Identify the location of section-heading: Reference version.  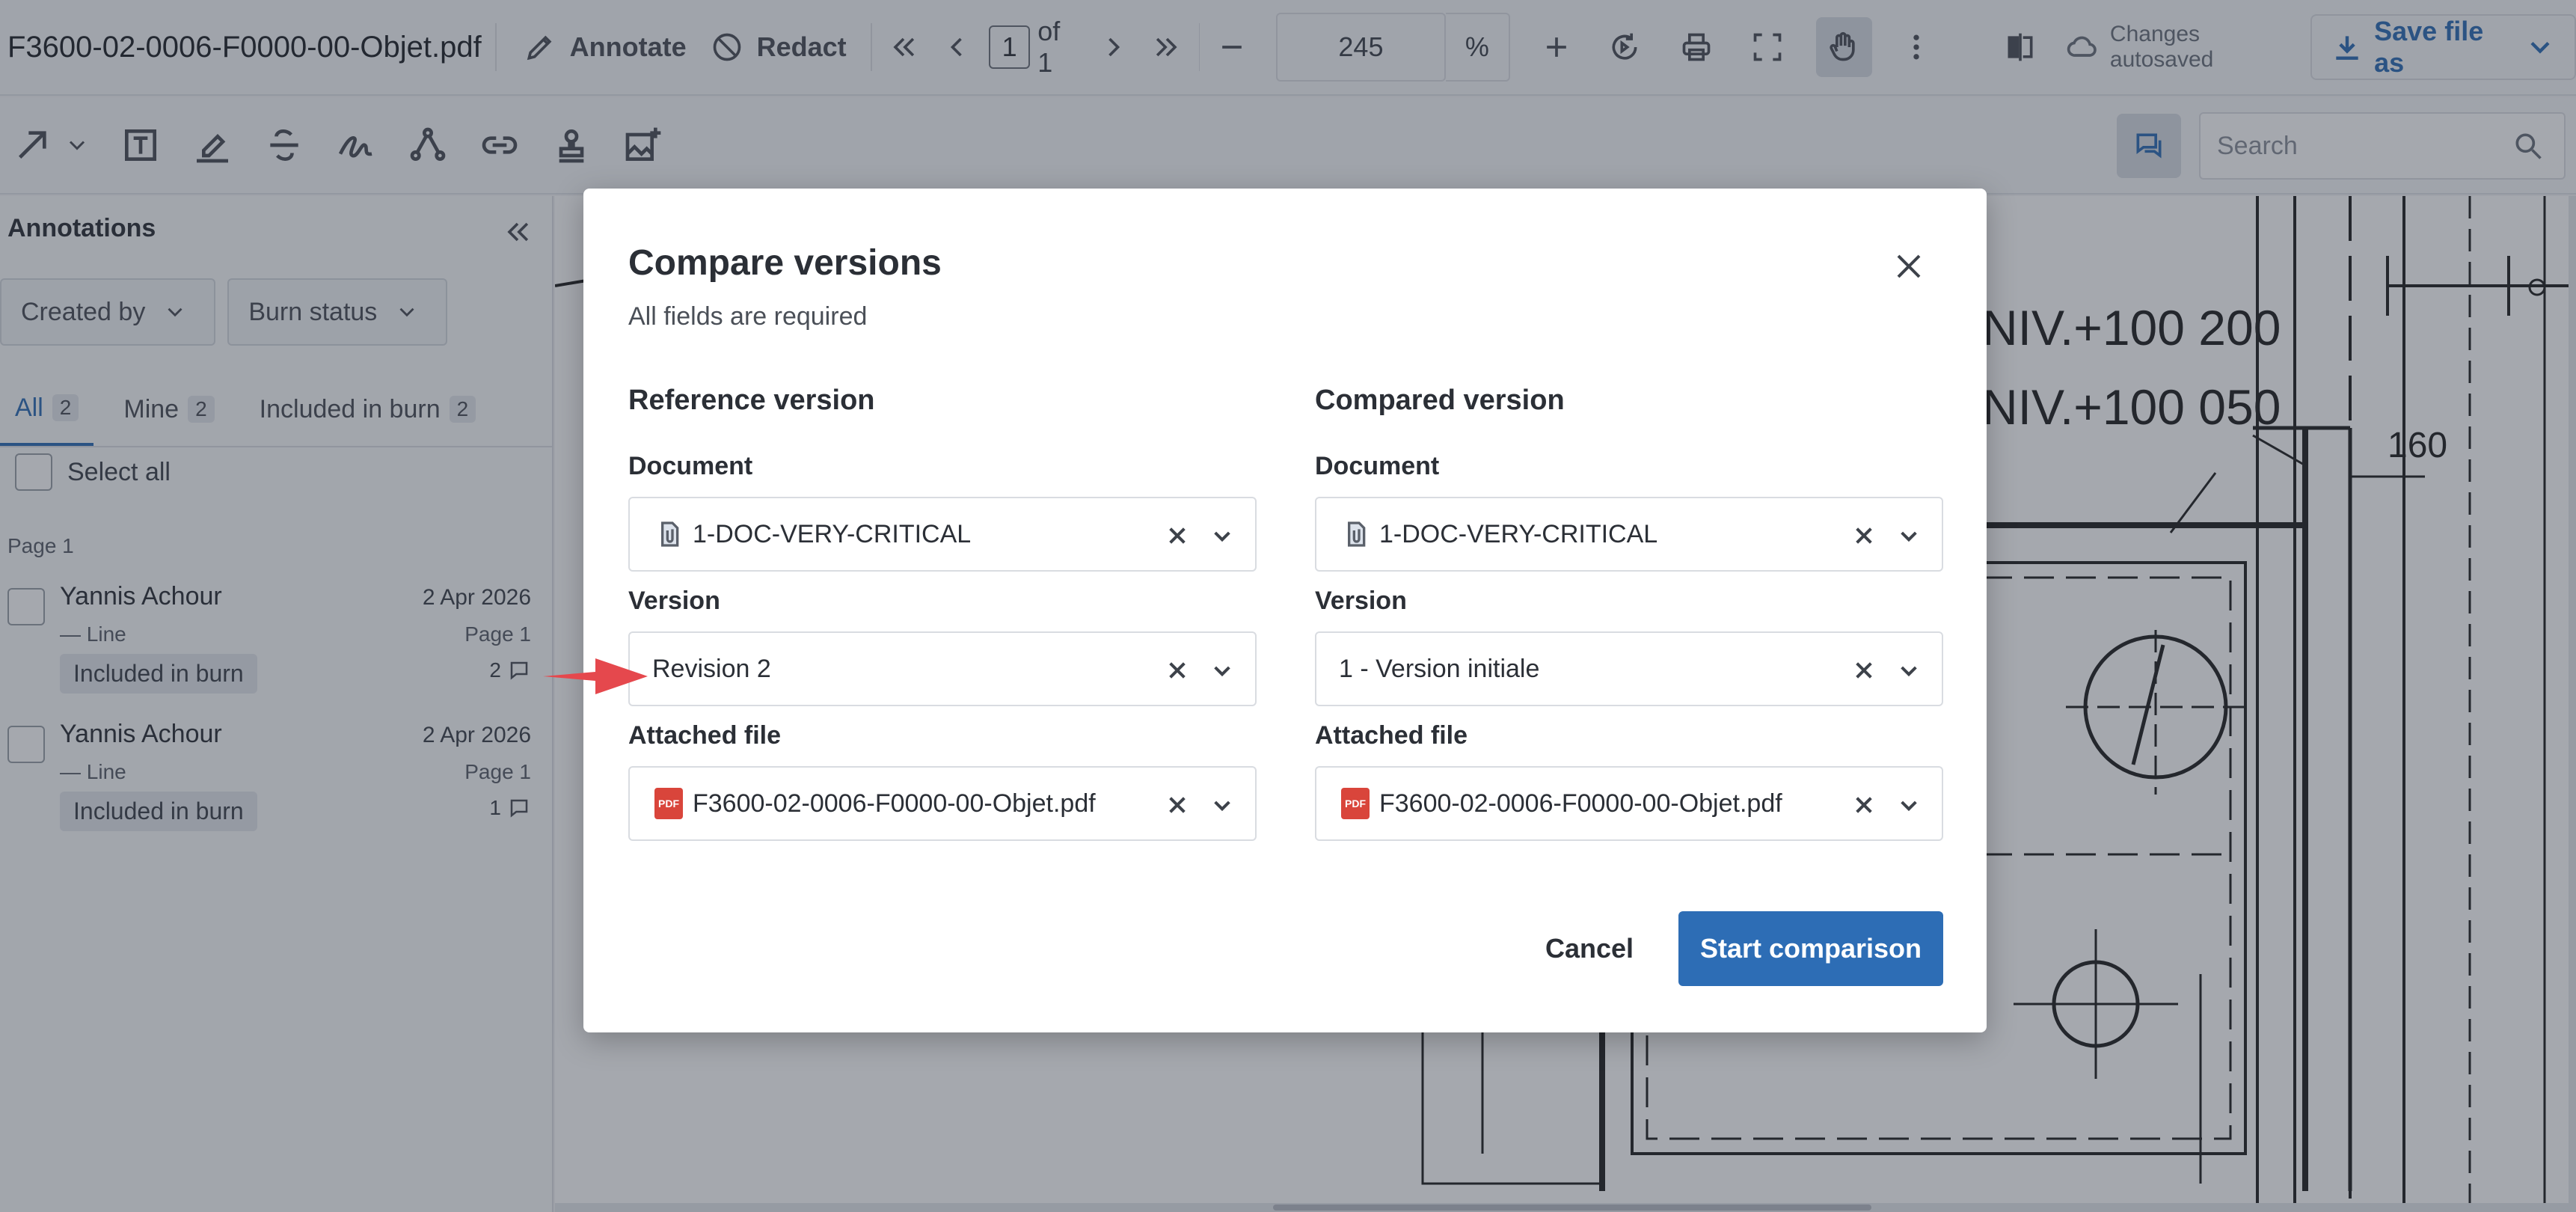
(751, 400).